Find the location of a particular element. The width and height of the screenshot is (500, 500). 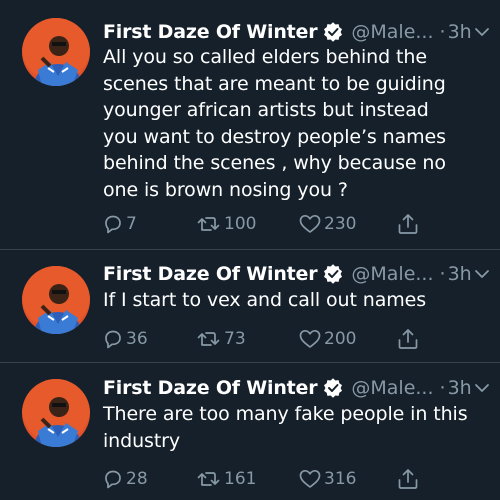

like-button: 200 is located at coordinates (327, 339).